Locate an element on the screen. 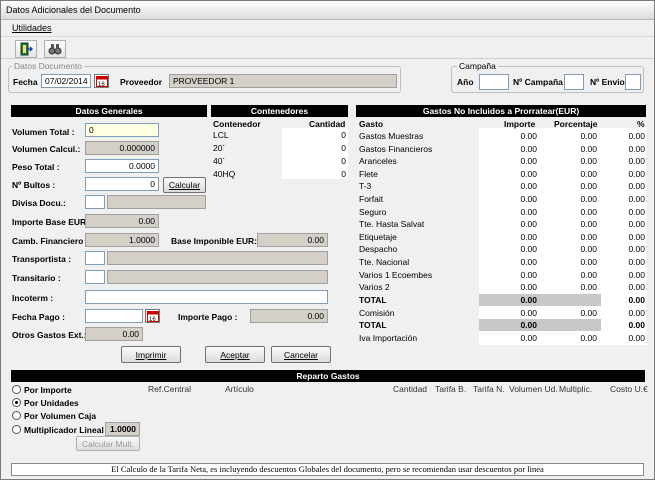 Image resolution: width=655 pixels, height=480 pixels. contenedor-row-name: 40´ is located at coordinates (219, 161).